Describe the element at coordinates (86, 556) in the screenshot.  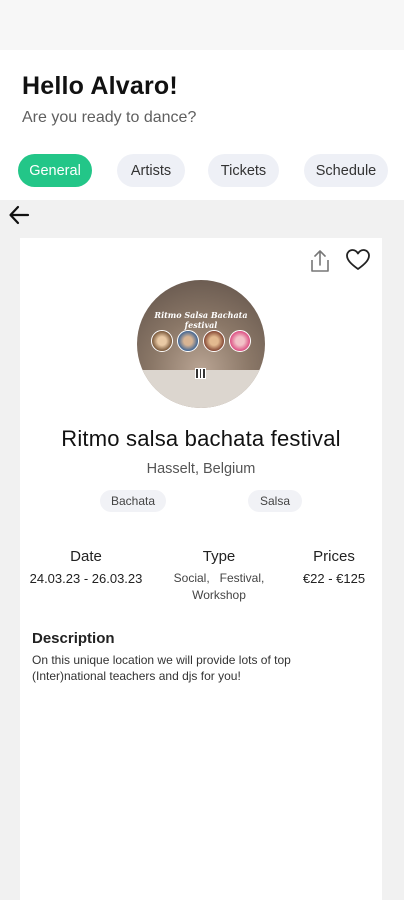
I see `date-label: Date` at that location.